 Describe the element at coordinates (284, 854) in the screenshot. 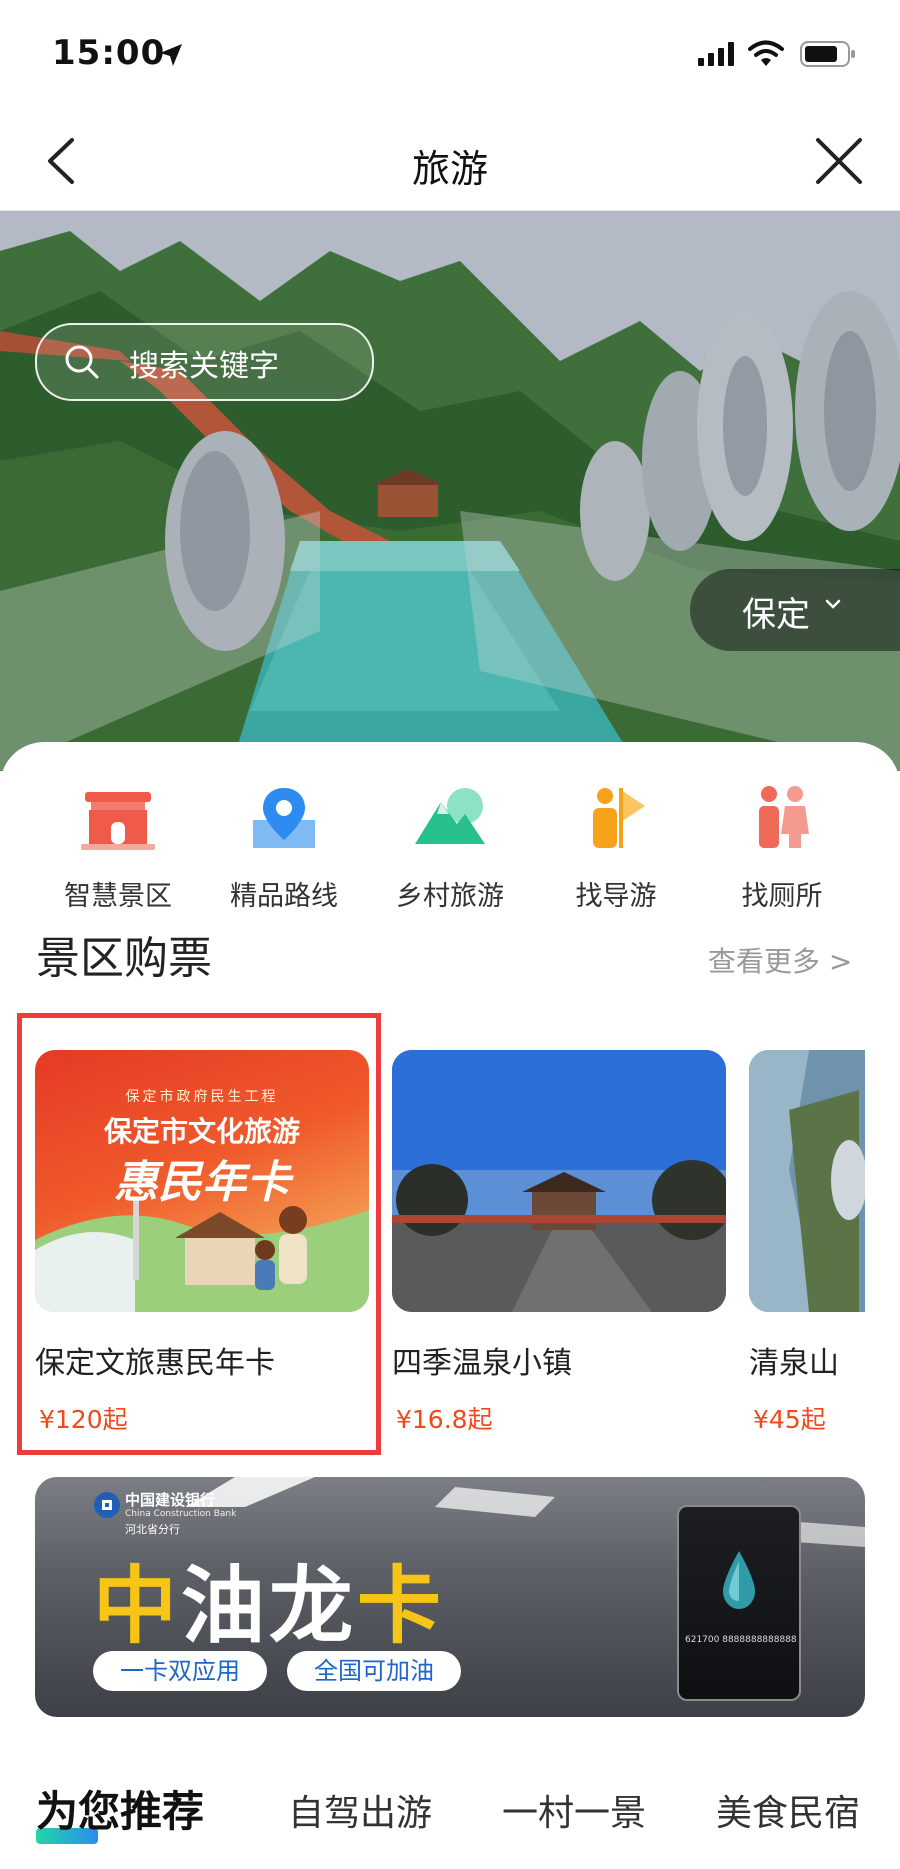

I see `category-routes: 精品路线` at that location.